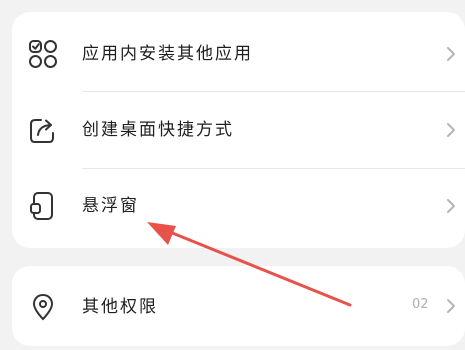 The width and height of the screenshot is (465, 350). I want to click on setting-label: 应用内安装其他应用, so click(167, 54).